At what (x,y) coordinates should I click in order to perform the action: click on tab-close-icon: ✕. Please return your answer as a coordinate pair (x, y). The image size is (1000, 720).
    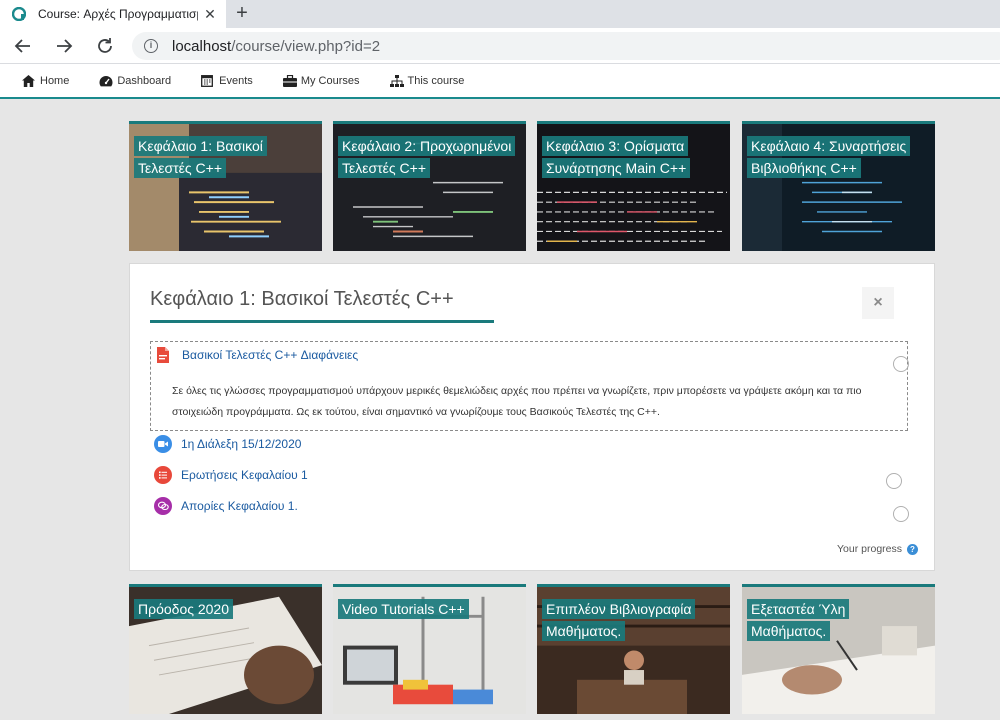
    Looking at the image, I should click on (210, 14).